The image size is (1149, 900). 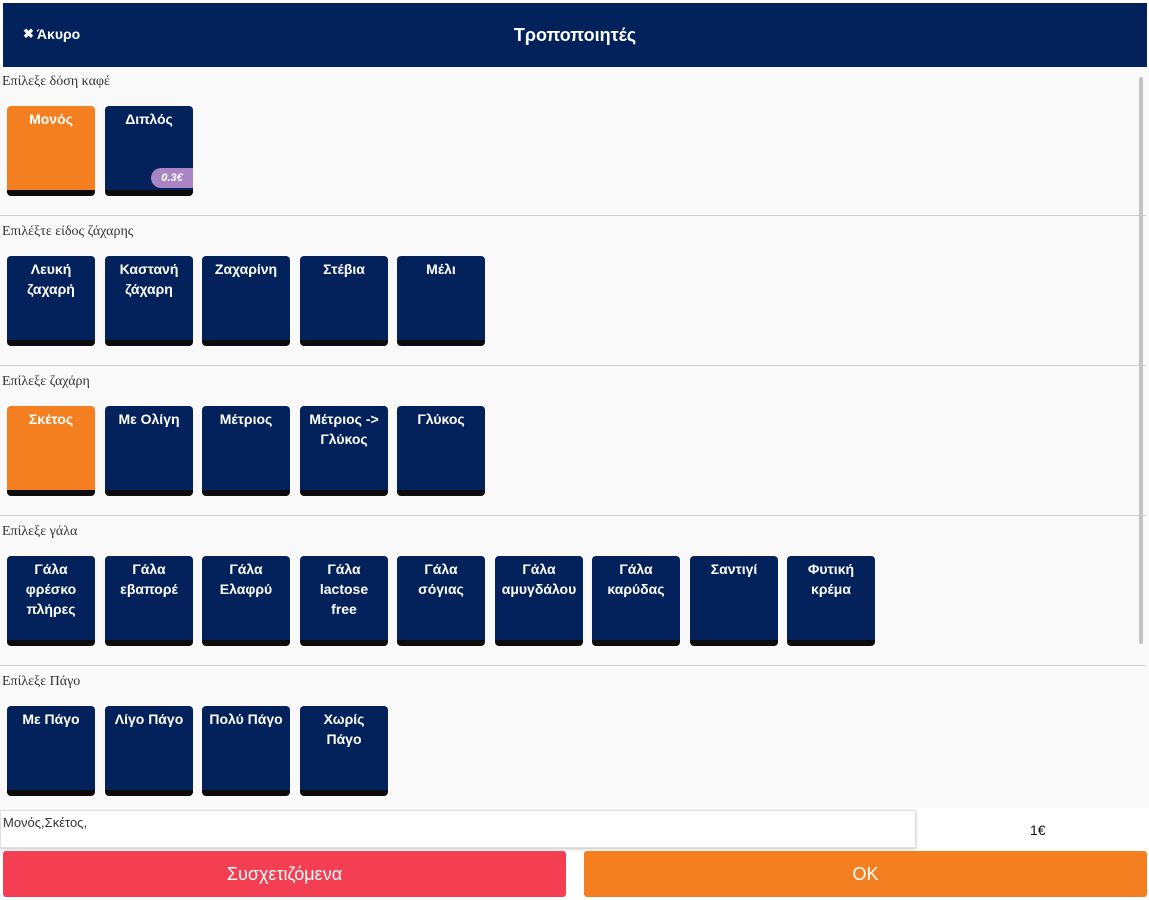 What do you see at coordinates (539, 579) in the screenshot?
I see `modifier-option-label: Γάλα αμυγδάλου` at bounding box center [539, 579].